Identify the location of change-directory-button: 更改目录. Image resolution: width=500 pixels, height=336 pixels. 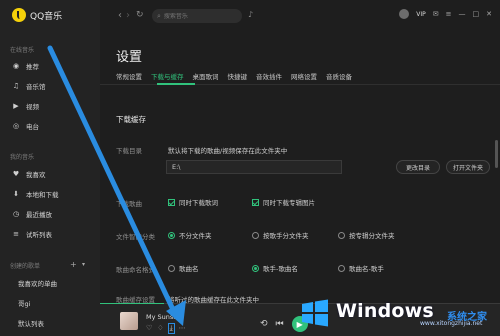
(418, 167).